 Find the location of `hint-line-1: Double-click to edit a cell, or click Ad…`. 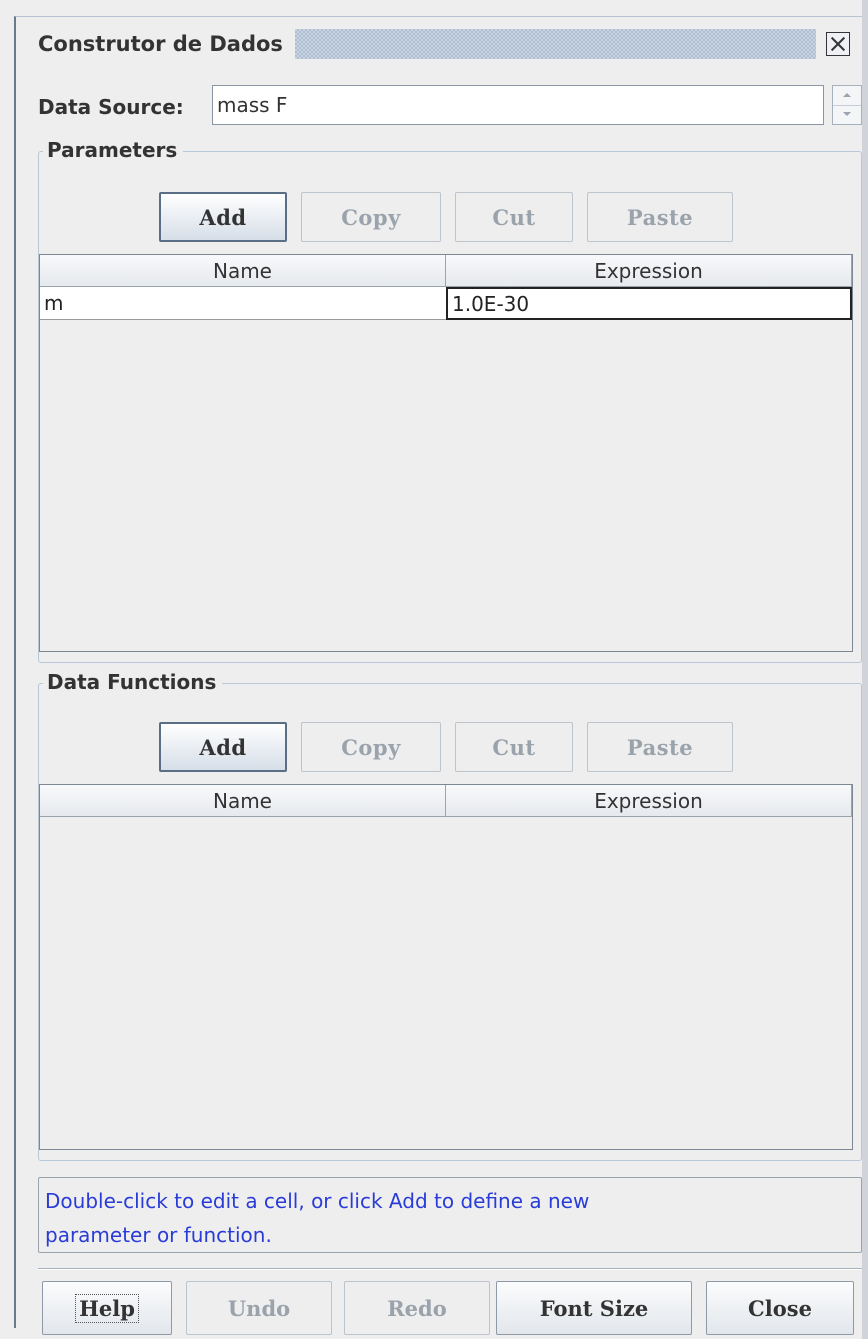

hint-line-1: Double-click to edit a cell, or click Ad… is located at coordinates (317, 1201).